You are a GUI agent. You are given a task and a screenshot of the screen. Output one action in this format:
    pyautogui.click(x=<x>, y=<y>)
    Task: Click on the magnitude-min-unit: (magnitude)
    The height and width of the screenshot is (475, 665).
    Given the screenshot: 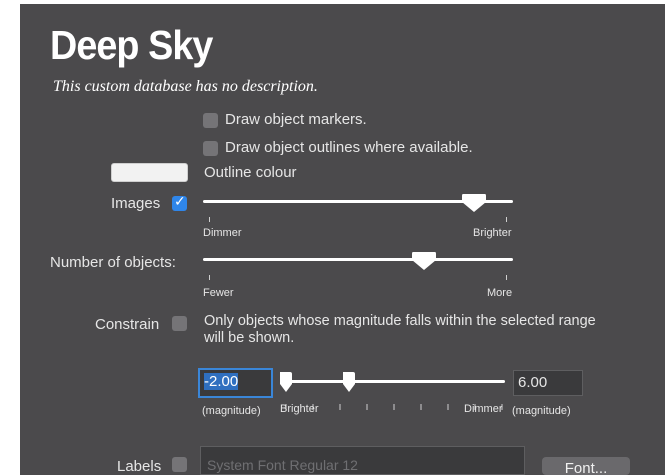 What is the action you would take?
    pyautogui.click(x=231, y=411)
    